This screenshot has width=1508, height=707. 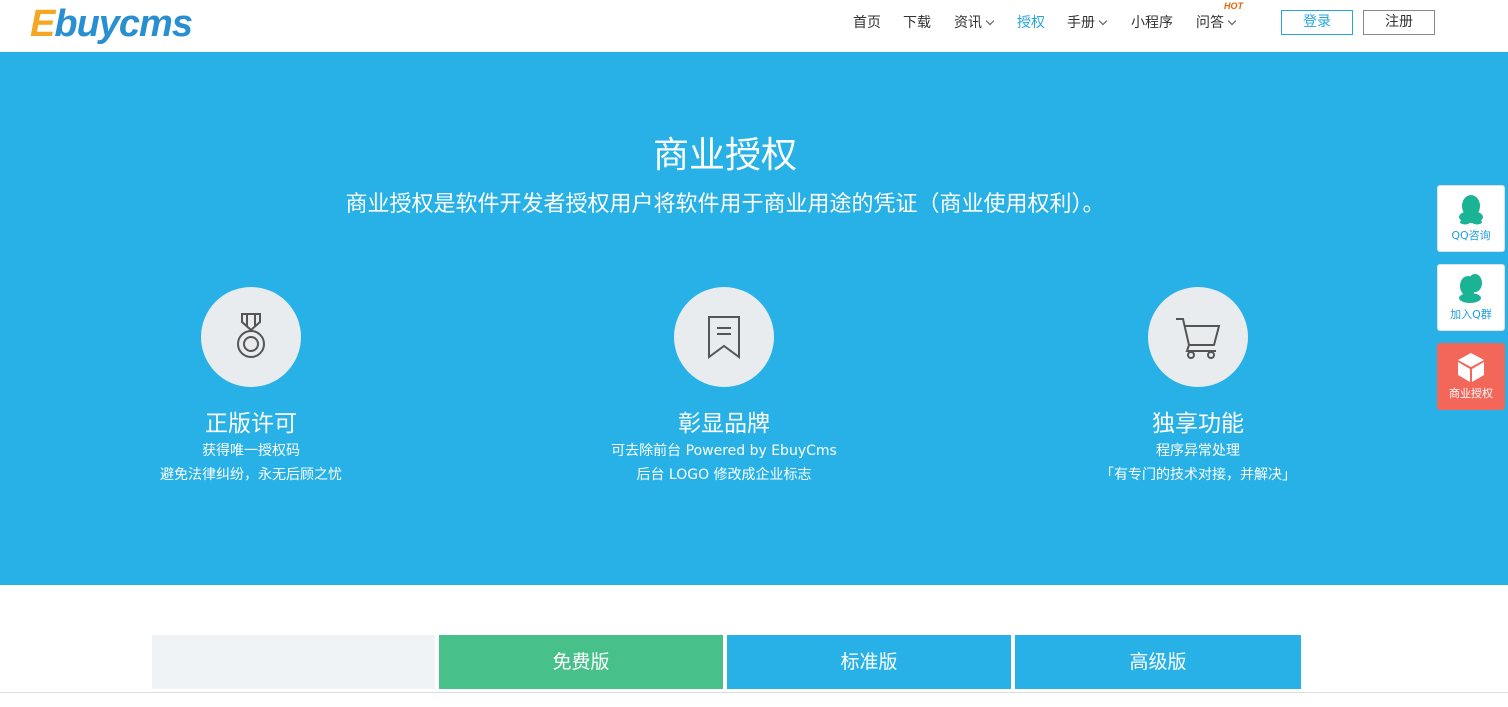 I want to click on feature-line: 避免法律纠纷，永无后顾之忧, so click(x=251, y=475).